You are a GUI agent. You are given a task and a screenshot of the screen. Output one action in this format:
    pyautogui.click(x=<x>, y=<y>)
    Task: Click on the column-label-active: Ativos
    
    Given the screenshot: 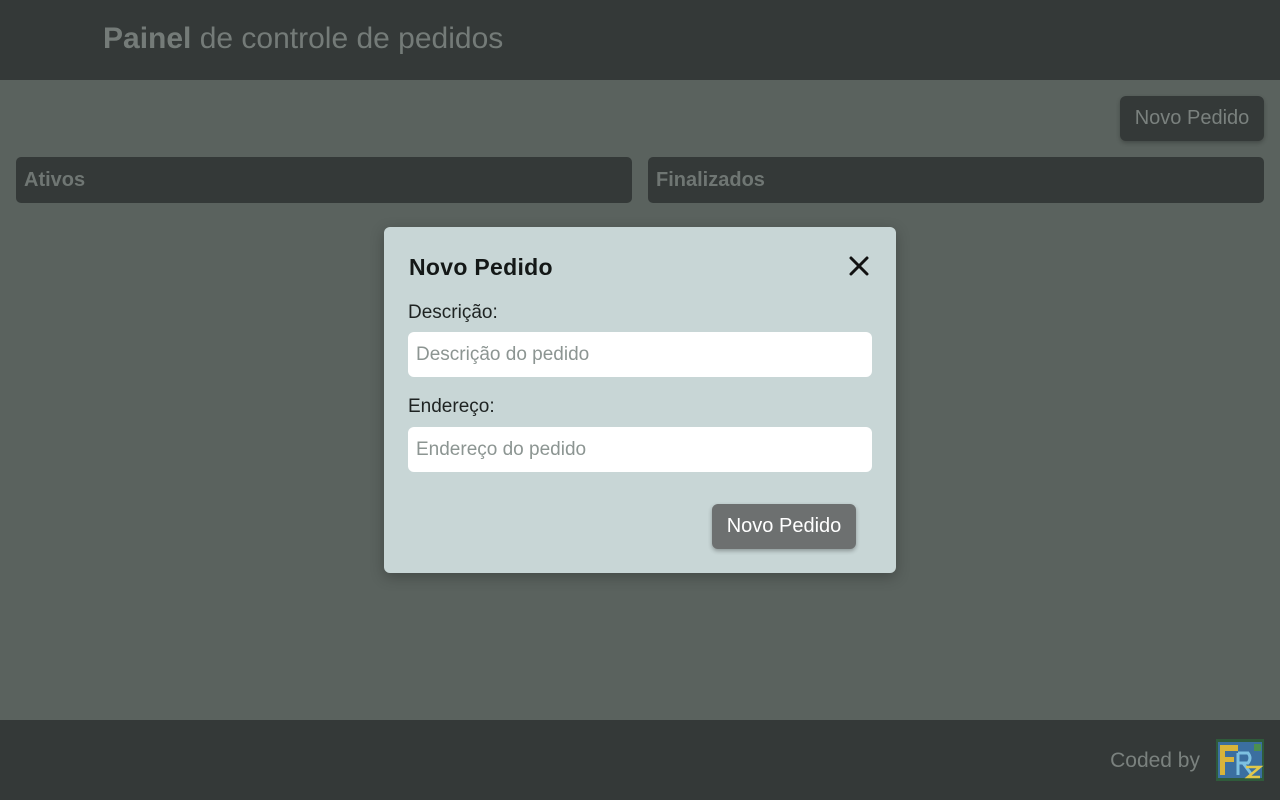 What is the action you would take?
    pyautogui.click(x=55, y=180)
    